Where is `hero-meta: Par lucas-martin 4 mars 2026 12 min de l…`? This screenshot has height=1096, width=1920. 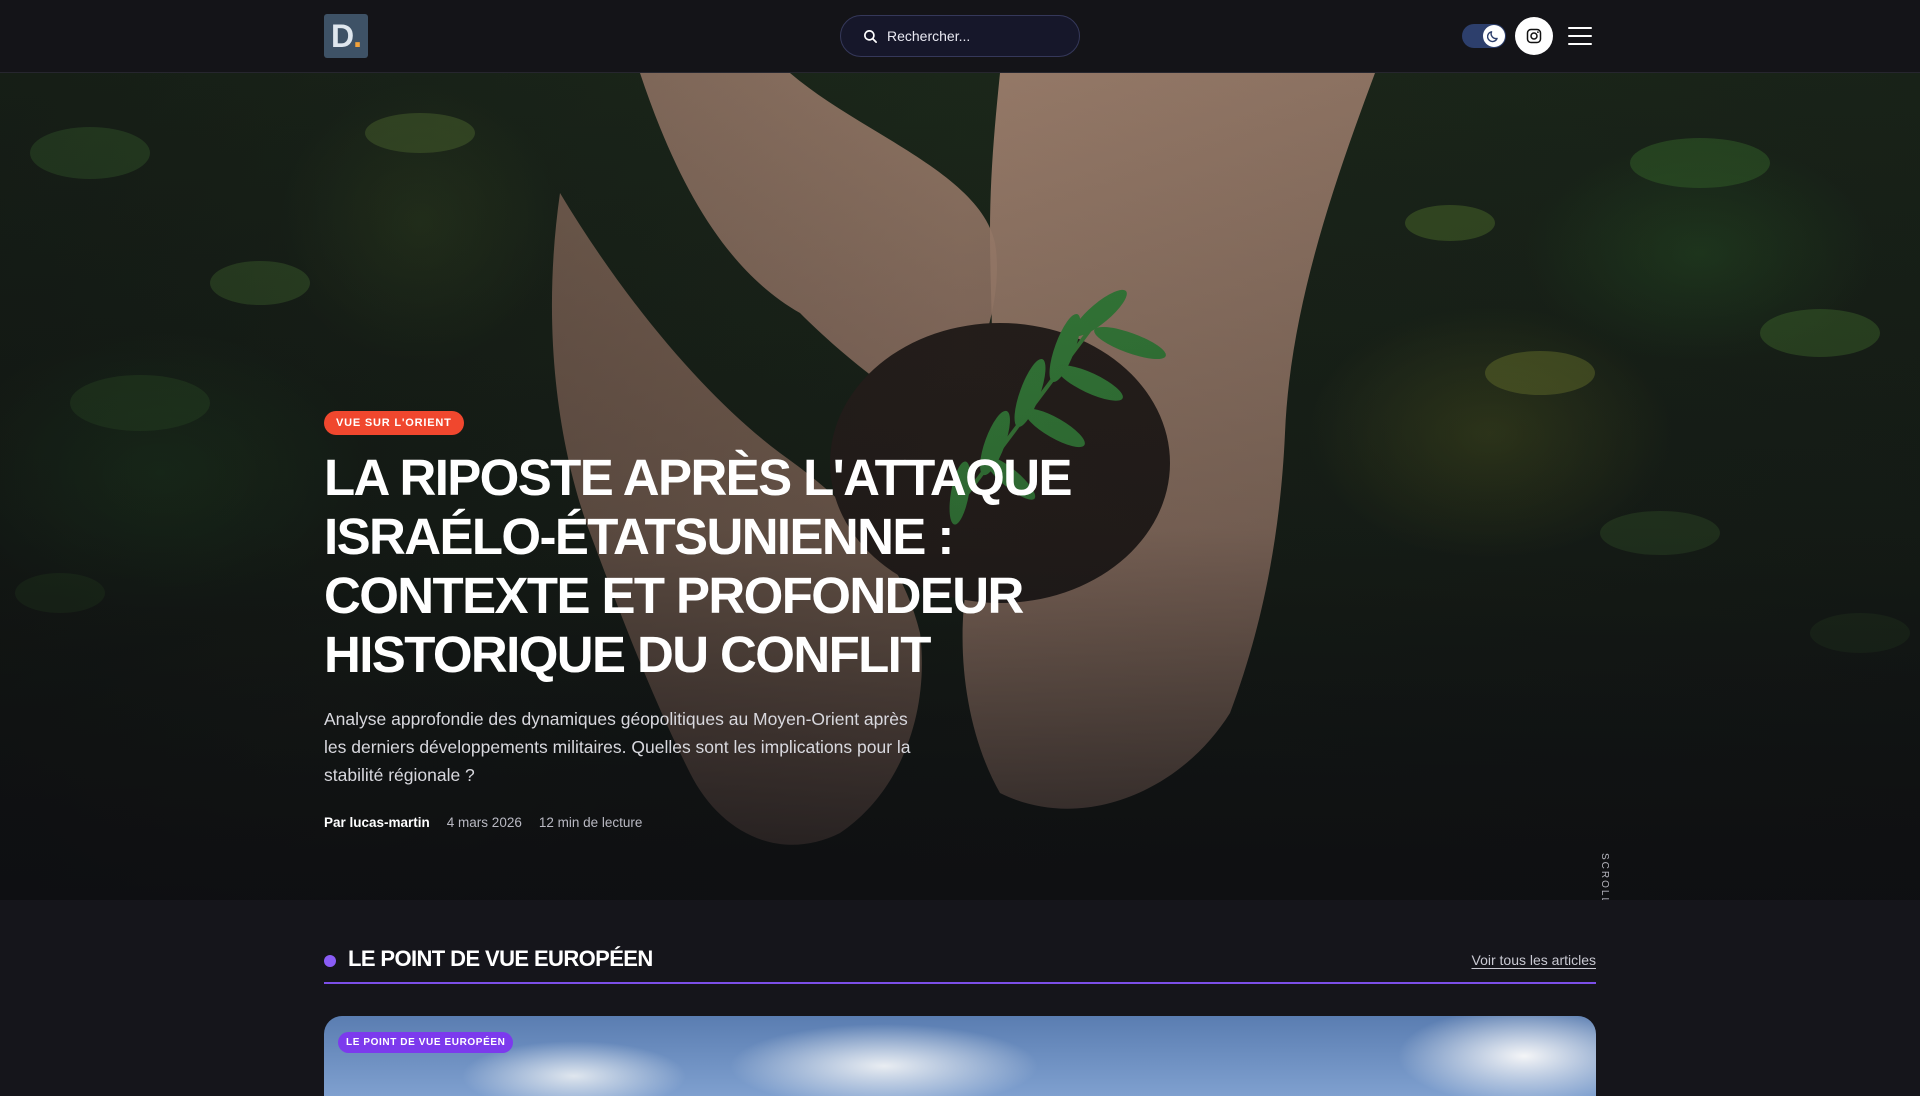 hero-meta: Par lucas-martin 4 mars 2026 12 min de l… is located at coordinates (483, 822).